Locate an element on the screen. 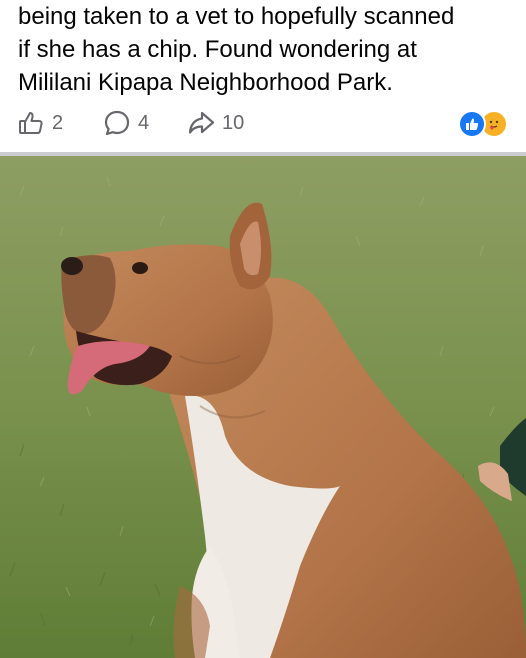 The image size is (526, 658). like-reaction-icon is located at coordinates (472, 124).